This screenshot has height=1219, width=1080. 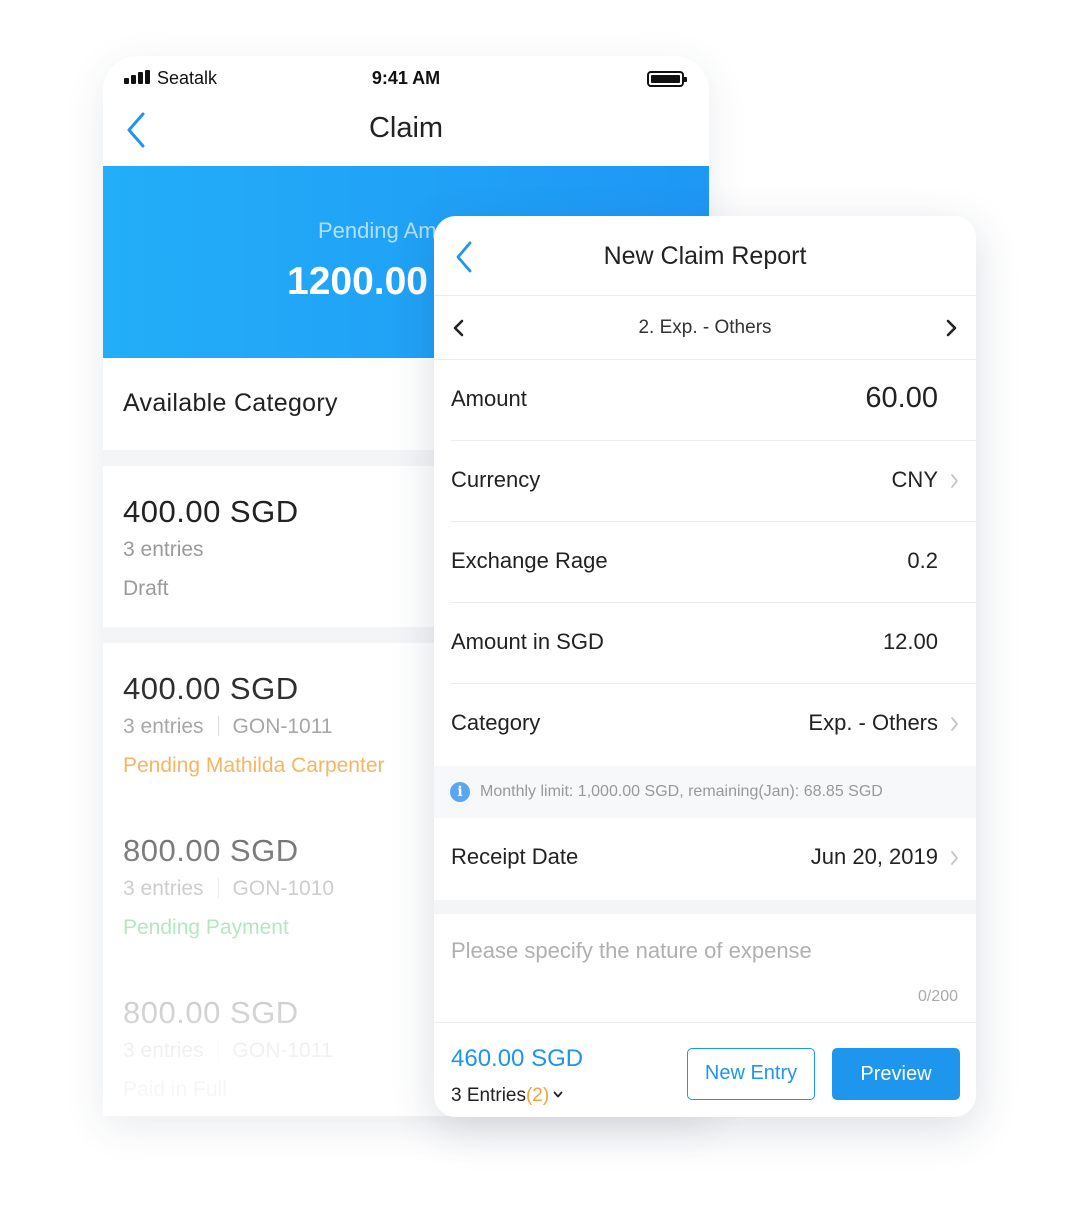 I want to click on entry-pager: 2. Exp. - Others, so click(x=705, y=328).